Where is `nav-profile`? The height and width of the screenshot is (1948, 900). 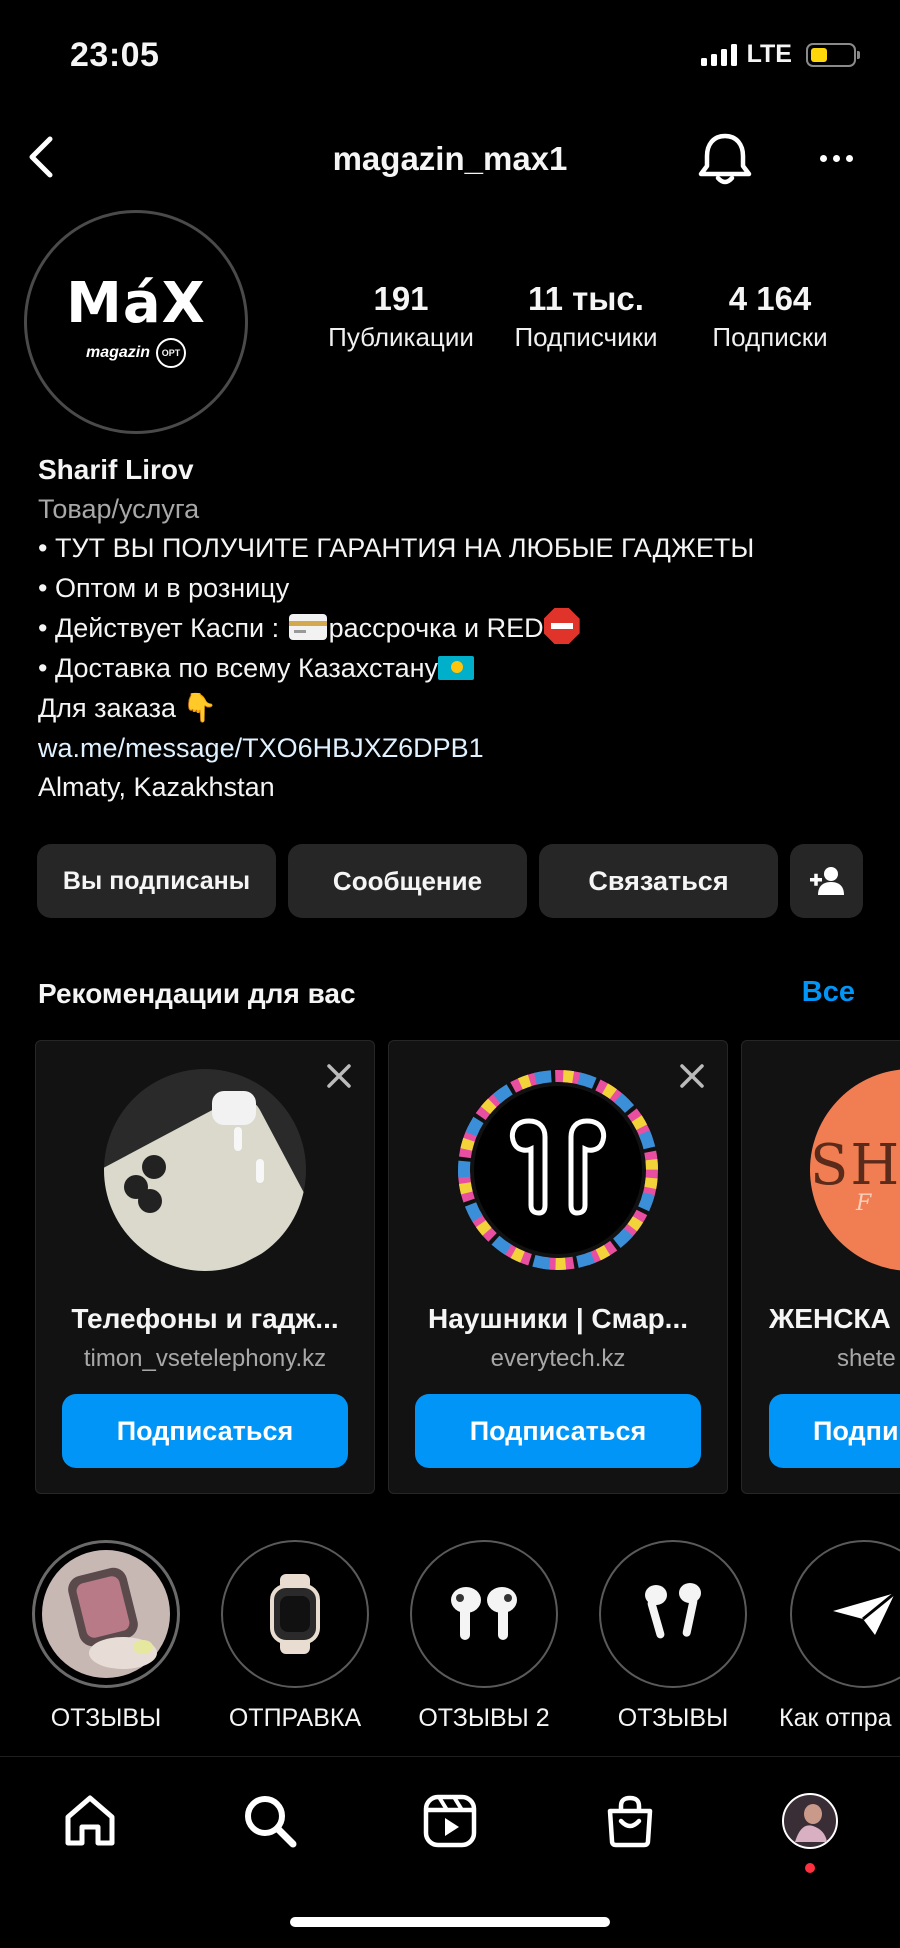 nav-profile is located at coordinates (810, 1821).